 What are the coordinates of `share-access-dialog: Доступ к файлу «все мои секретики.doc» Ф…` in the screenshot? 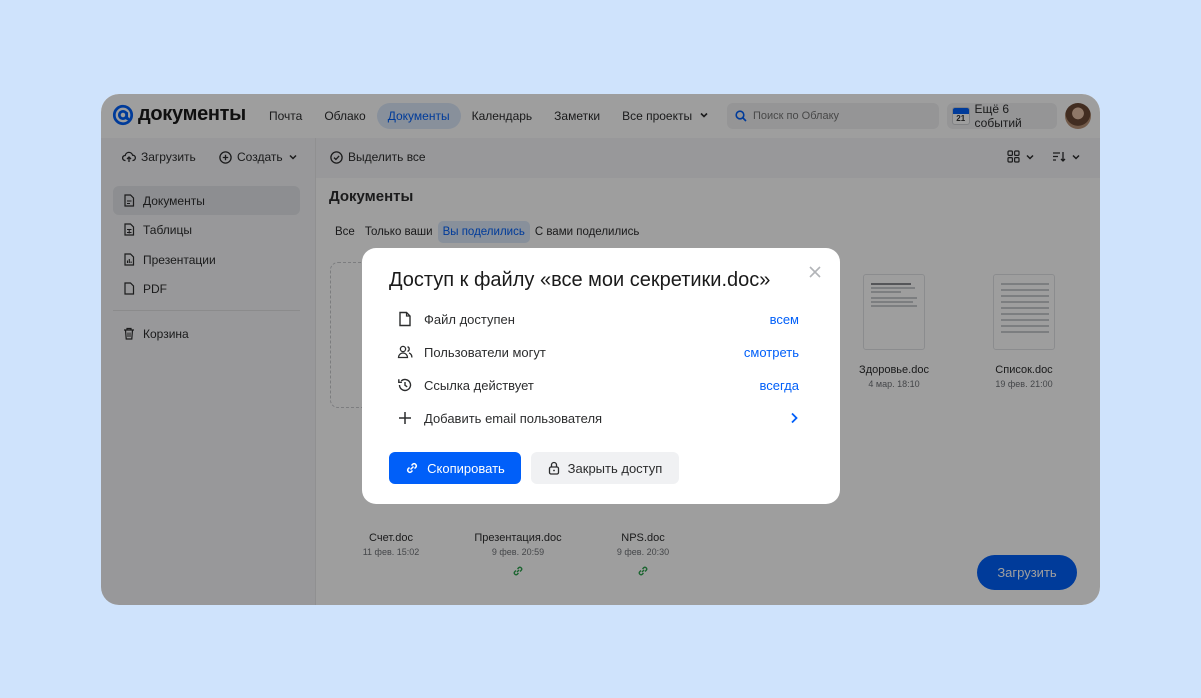 It's located at (601, 376).